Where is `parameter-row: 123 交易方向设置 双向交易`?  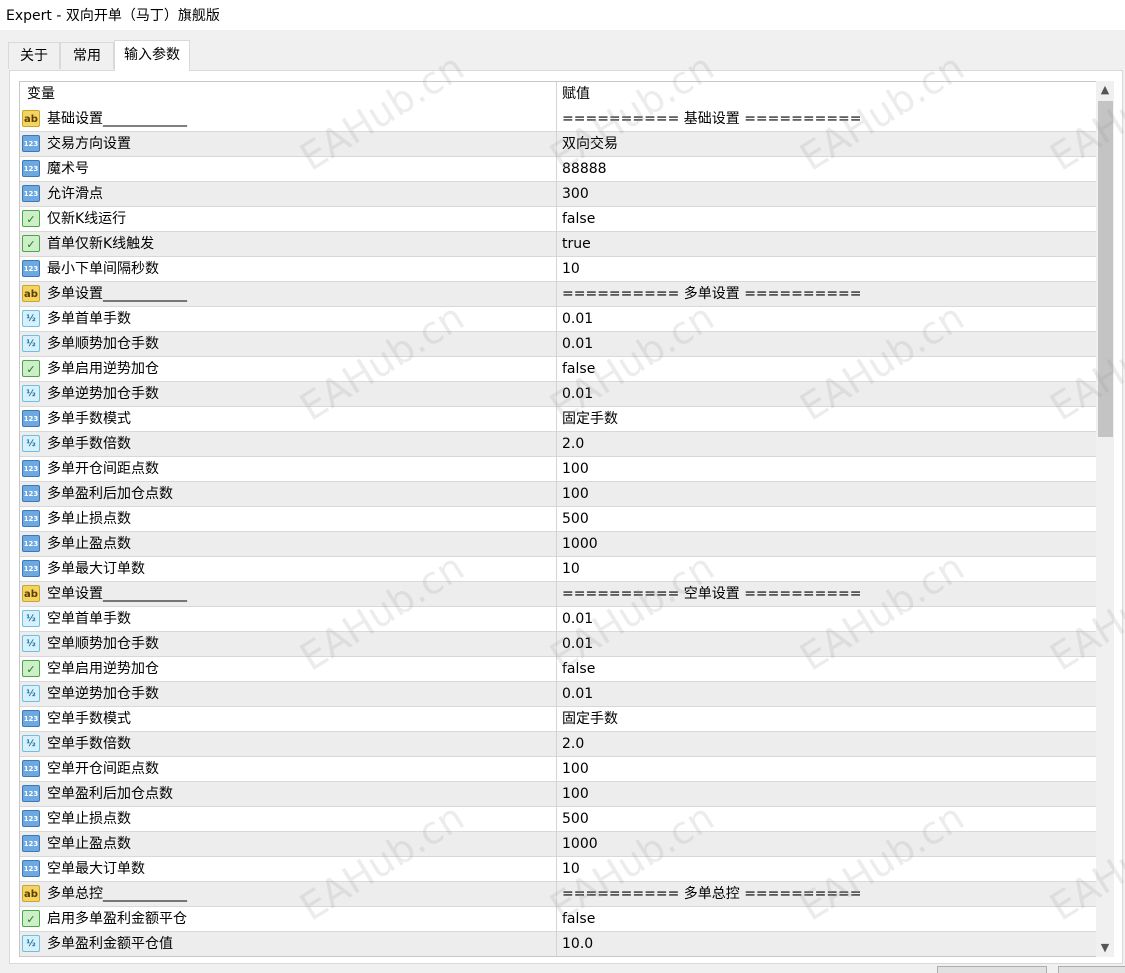 parameter-row: 123 交易方向设置 双向交易 is located at coordinates (558, 144).